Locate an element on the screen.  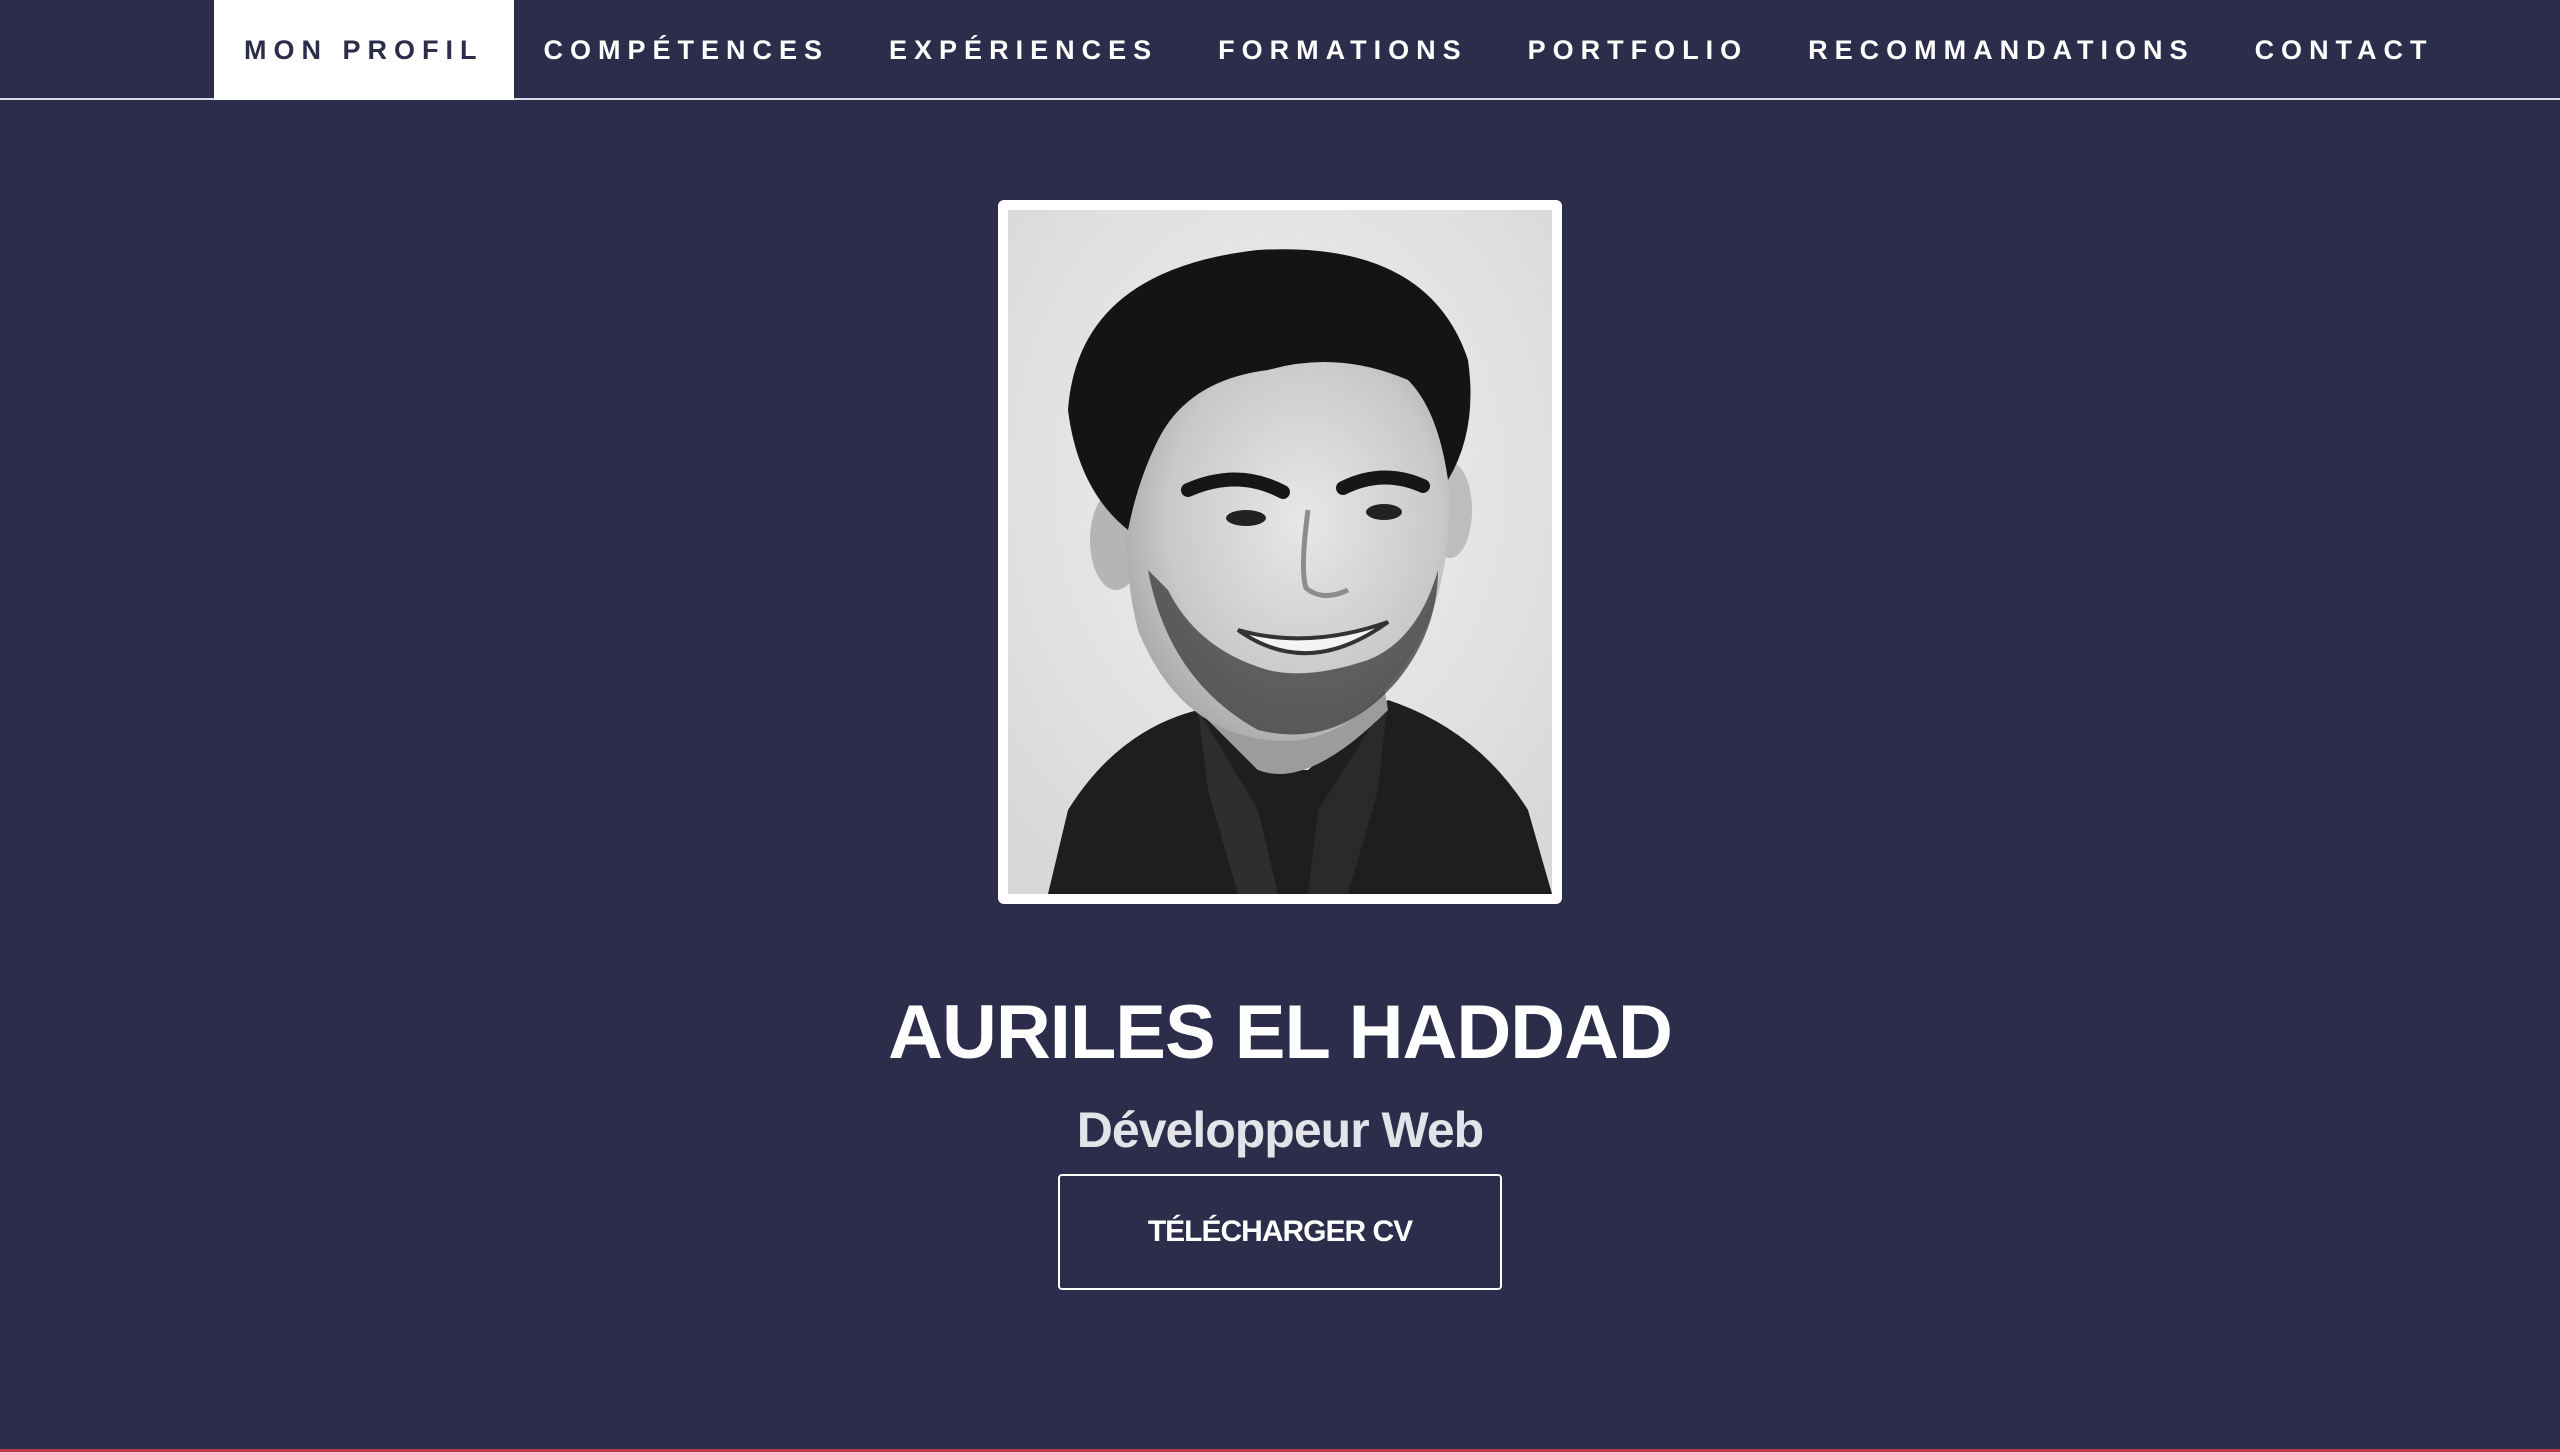
profile-portrait-icon is located at coordinates (1280, 552).